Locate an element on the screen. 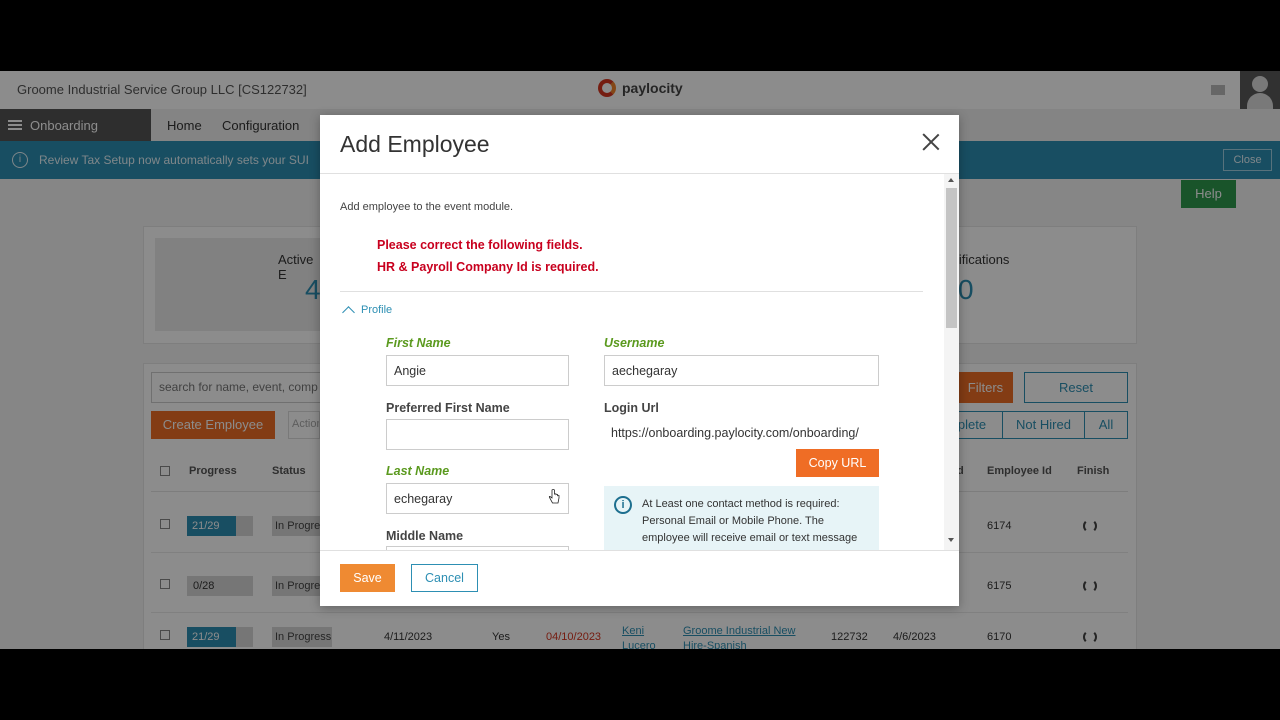  modal-footer-divider is located at coordinates (639, 550).